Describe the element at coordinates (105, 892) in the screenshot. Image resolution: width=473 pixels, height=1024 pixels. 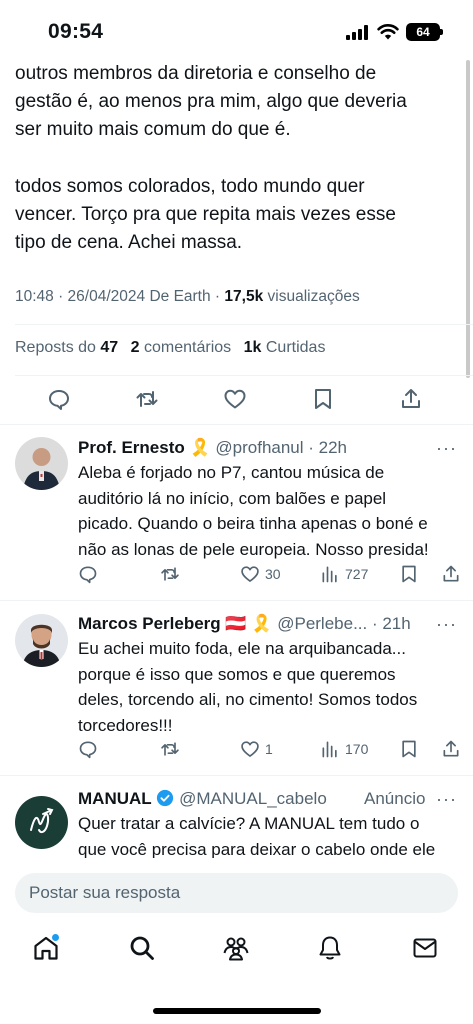
I see `reply-input-placeholder: Postar sua resposta` at that location.